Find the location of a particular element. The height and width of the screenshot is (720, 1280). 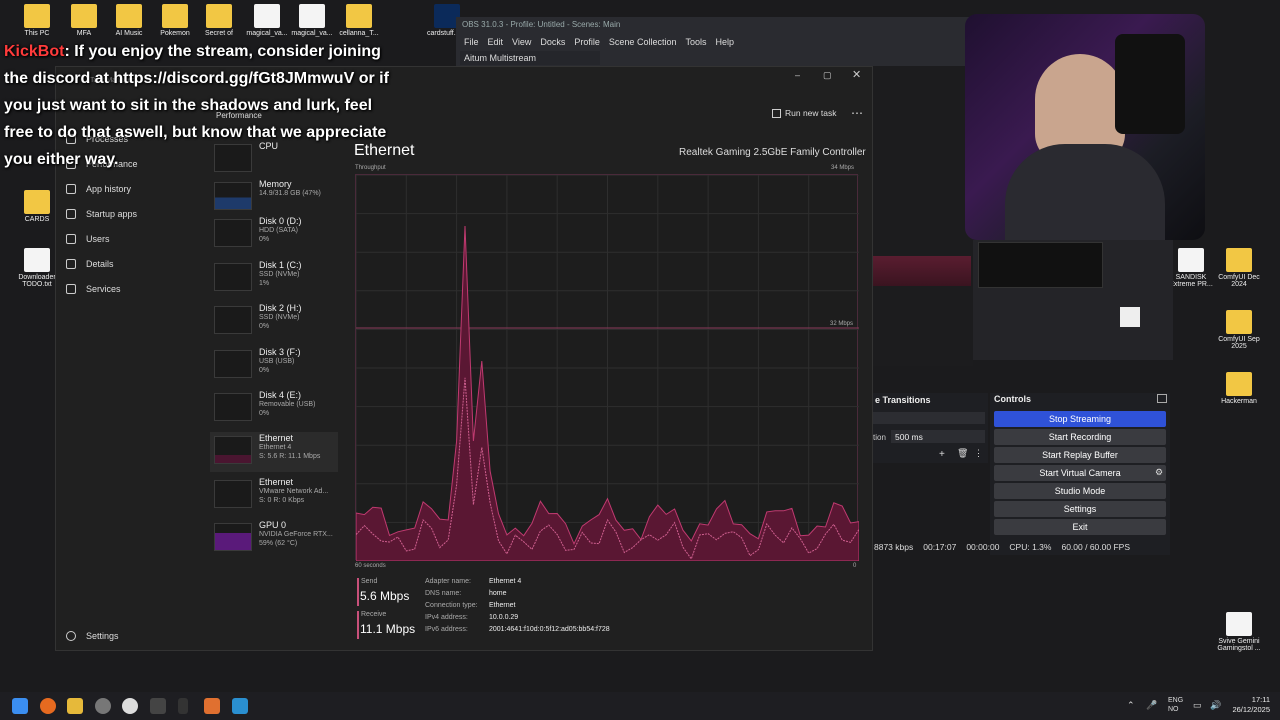

perf-item-value: S: 5.6 R: 11.1 Mbps is located at coordinates (290, 456).